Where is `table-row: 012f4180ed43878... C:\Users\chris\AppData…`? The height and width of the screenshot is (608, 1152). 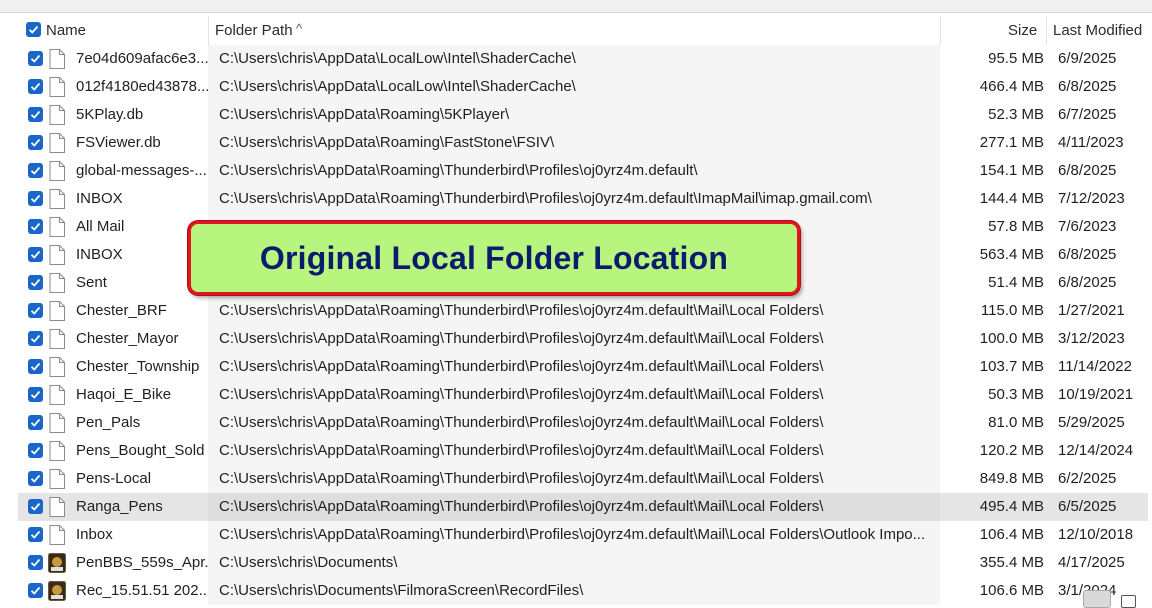 table-row: 012f4180ed43878... C:\Users\chris\AppData… is located at coordinates (583, 87).